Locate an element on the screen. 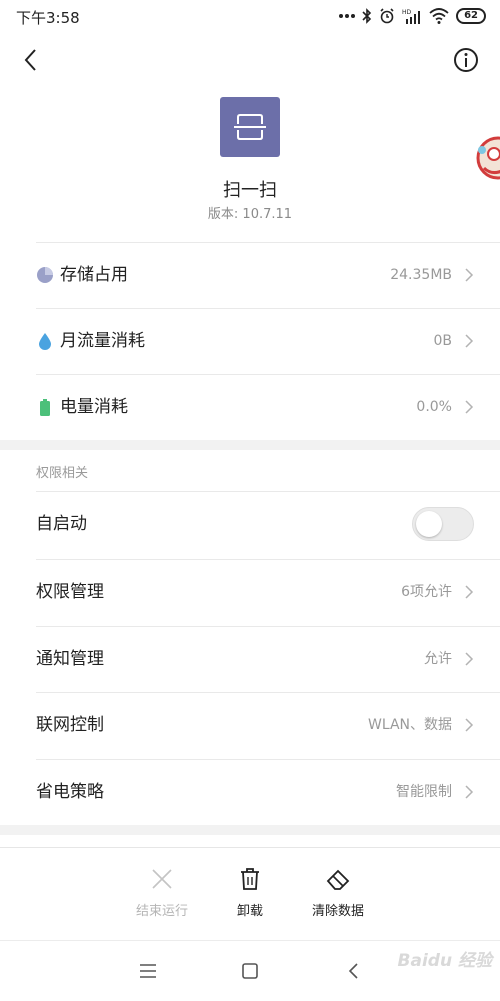 Image resolution: width=500 pixels, height=1001 pixels. data-usage-label: 月流量消耗 is located at coordinates (102, 341).